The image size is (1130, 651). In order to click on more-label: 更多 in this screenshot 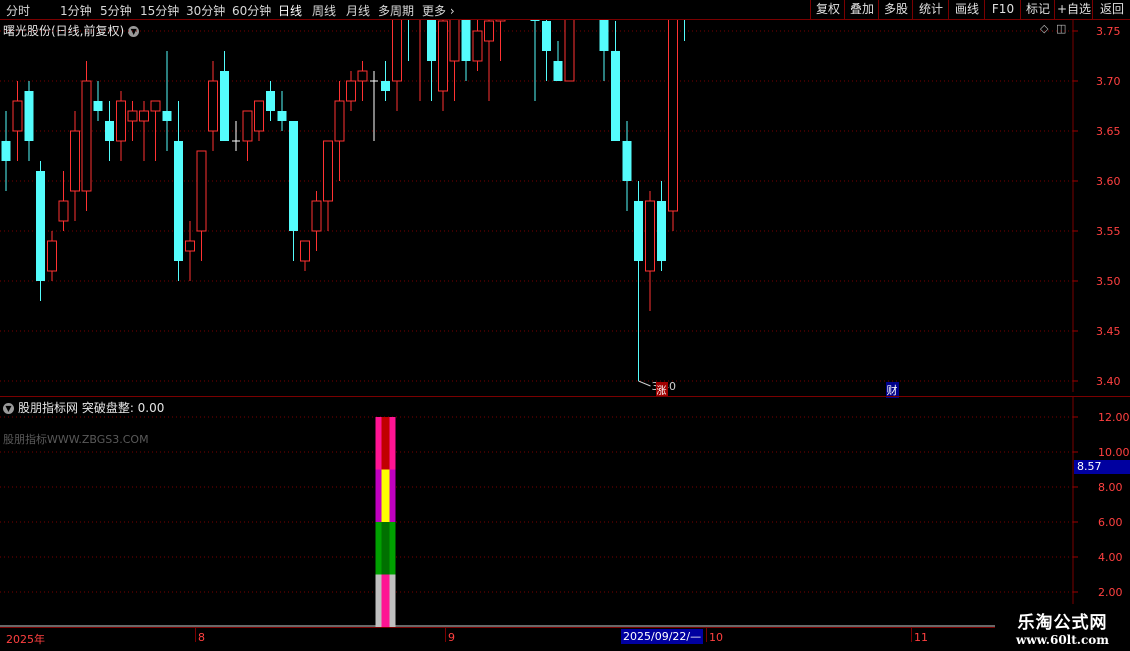, I will do `click(434, 11)`.